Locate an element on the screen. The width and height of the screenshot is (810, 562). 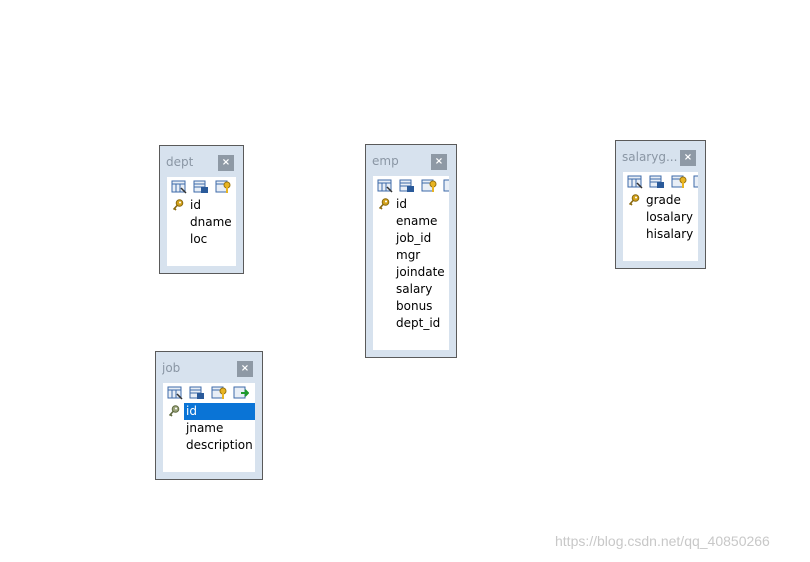
field-name: grade is located at coordinates (663, 200).